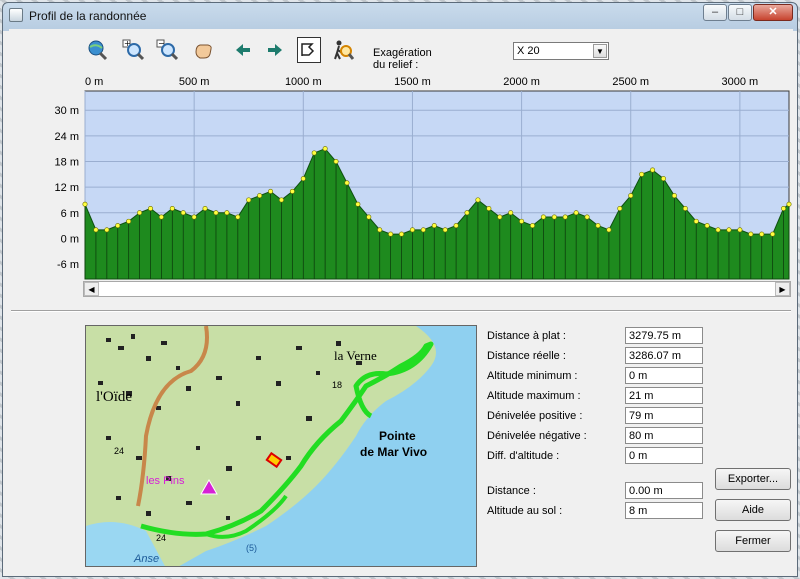  I want to click on cursor-value-distance: 0.00 m, so click(664, 490).